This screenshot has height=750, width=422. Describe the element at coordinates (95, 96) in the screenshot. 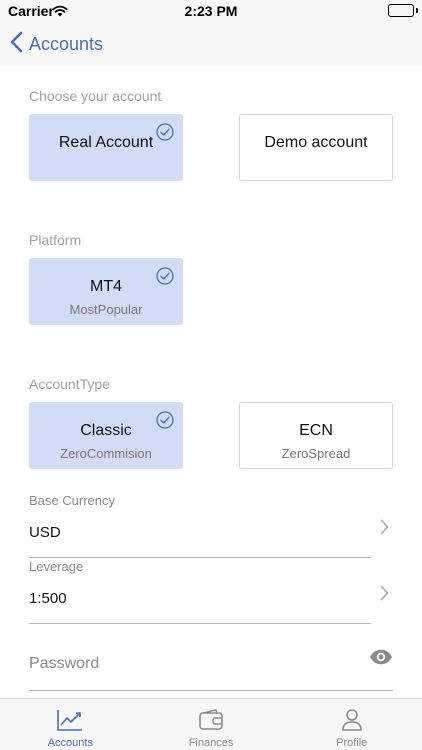

I see `account-section-label: Choose your account` at that location.